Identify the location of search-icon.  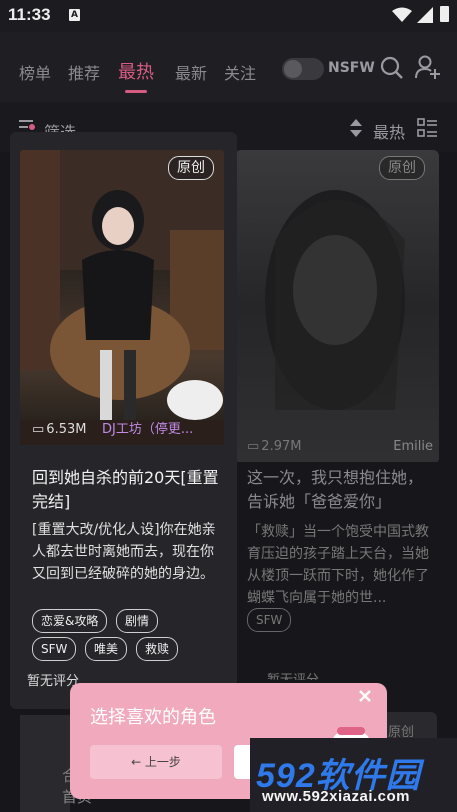
(392, 68).